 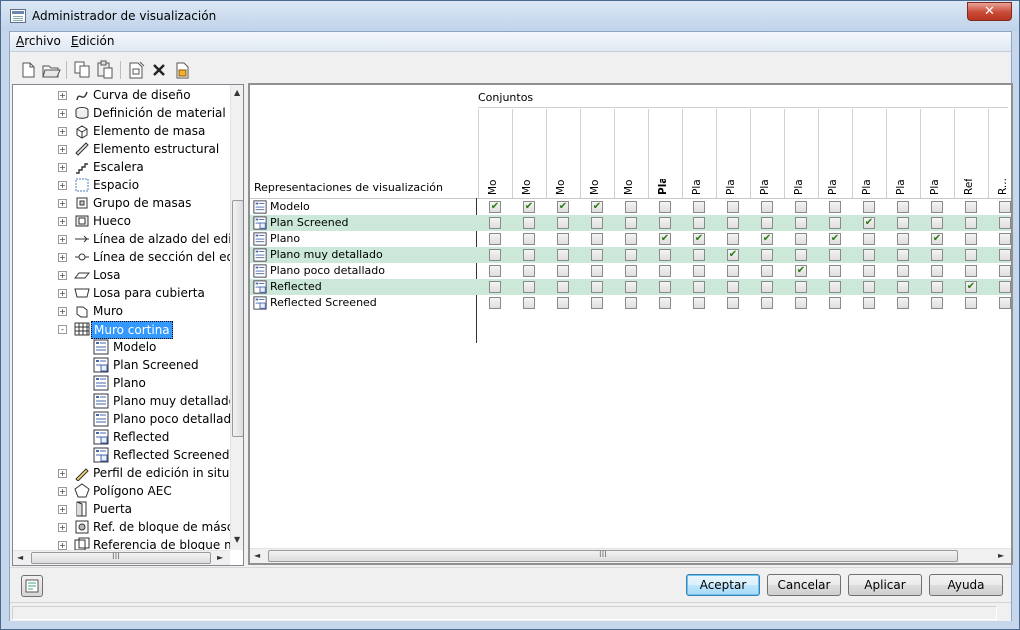 What do you see at coordinates (120, 365) in the screenshot?
I see `tree-item: Plan Screened` at bounding box center [120, 365].